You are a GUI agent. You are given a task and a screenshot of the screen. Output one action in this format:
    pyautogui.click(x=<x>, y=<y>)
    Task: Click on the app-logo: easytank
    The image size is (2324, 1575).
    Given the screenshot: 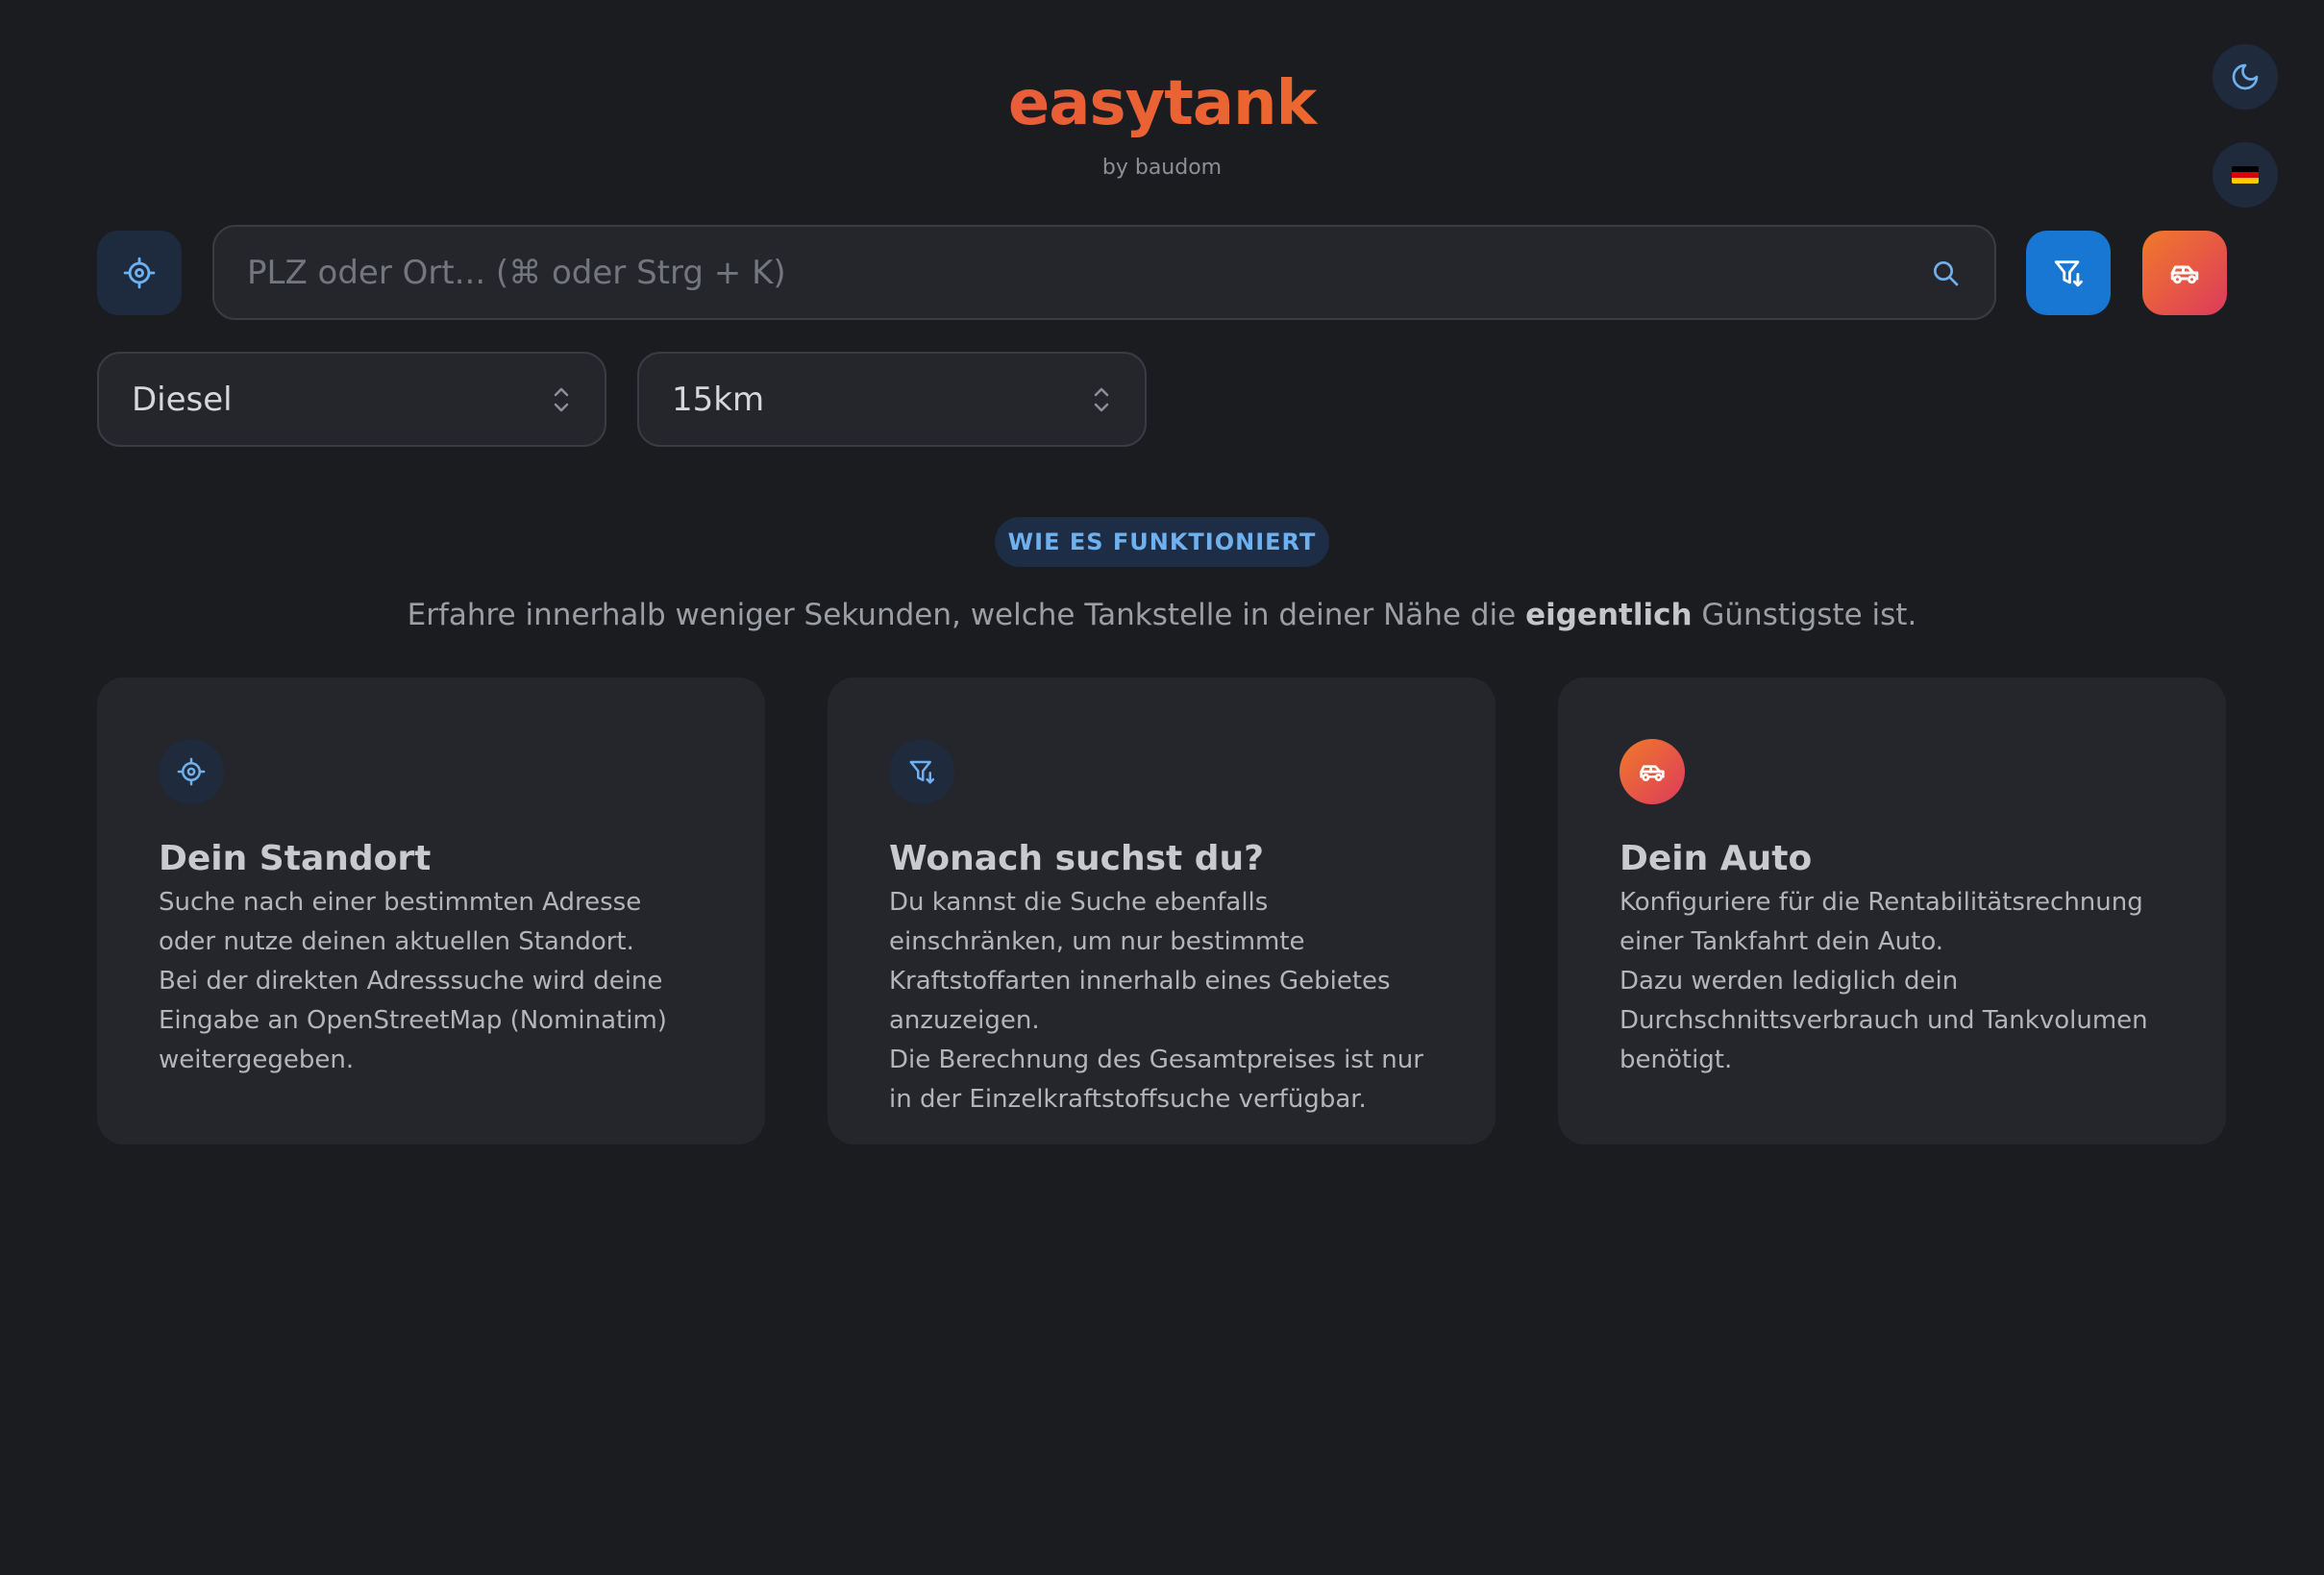 What is the action you would take?
    pyautogui.click(x=1162, y=104)
    